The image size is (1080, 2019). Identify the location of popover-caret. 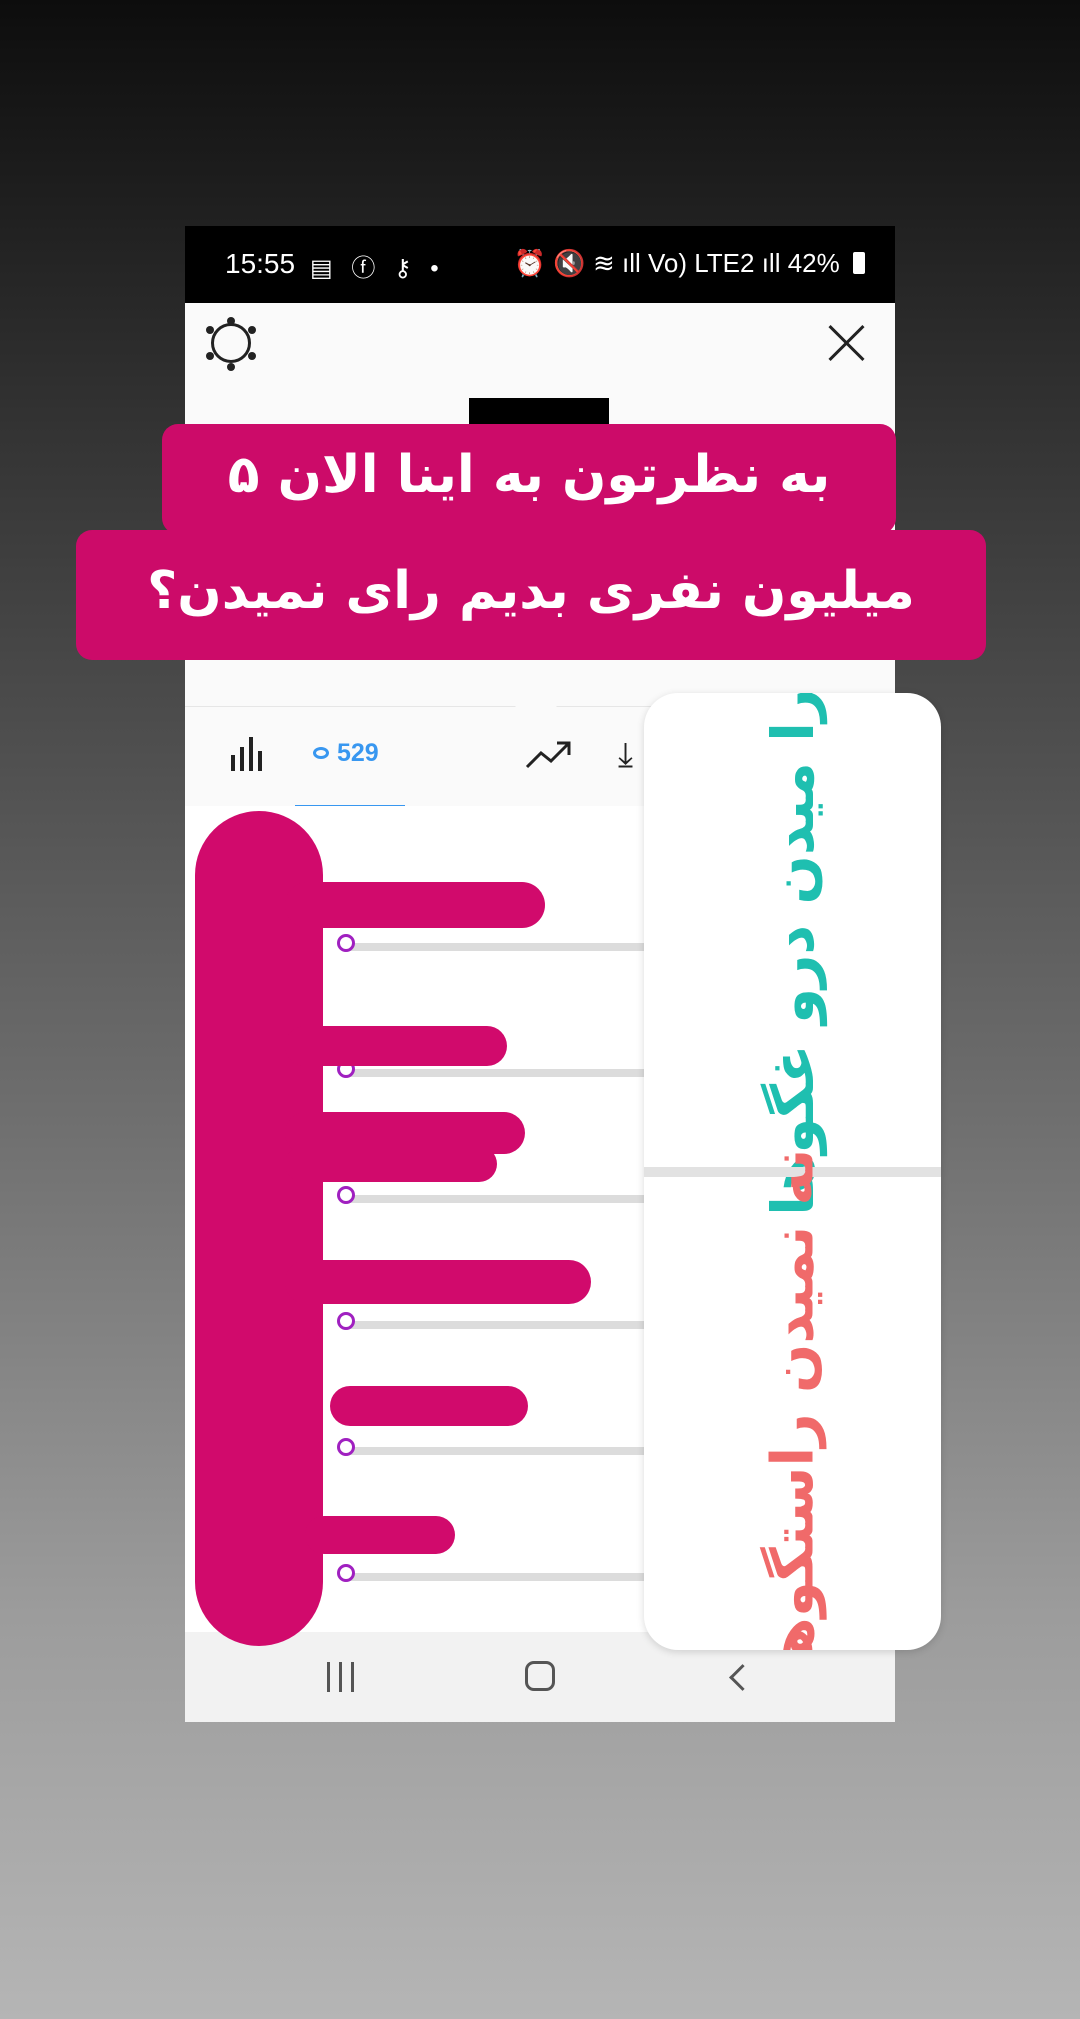
(536, 697).